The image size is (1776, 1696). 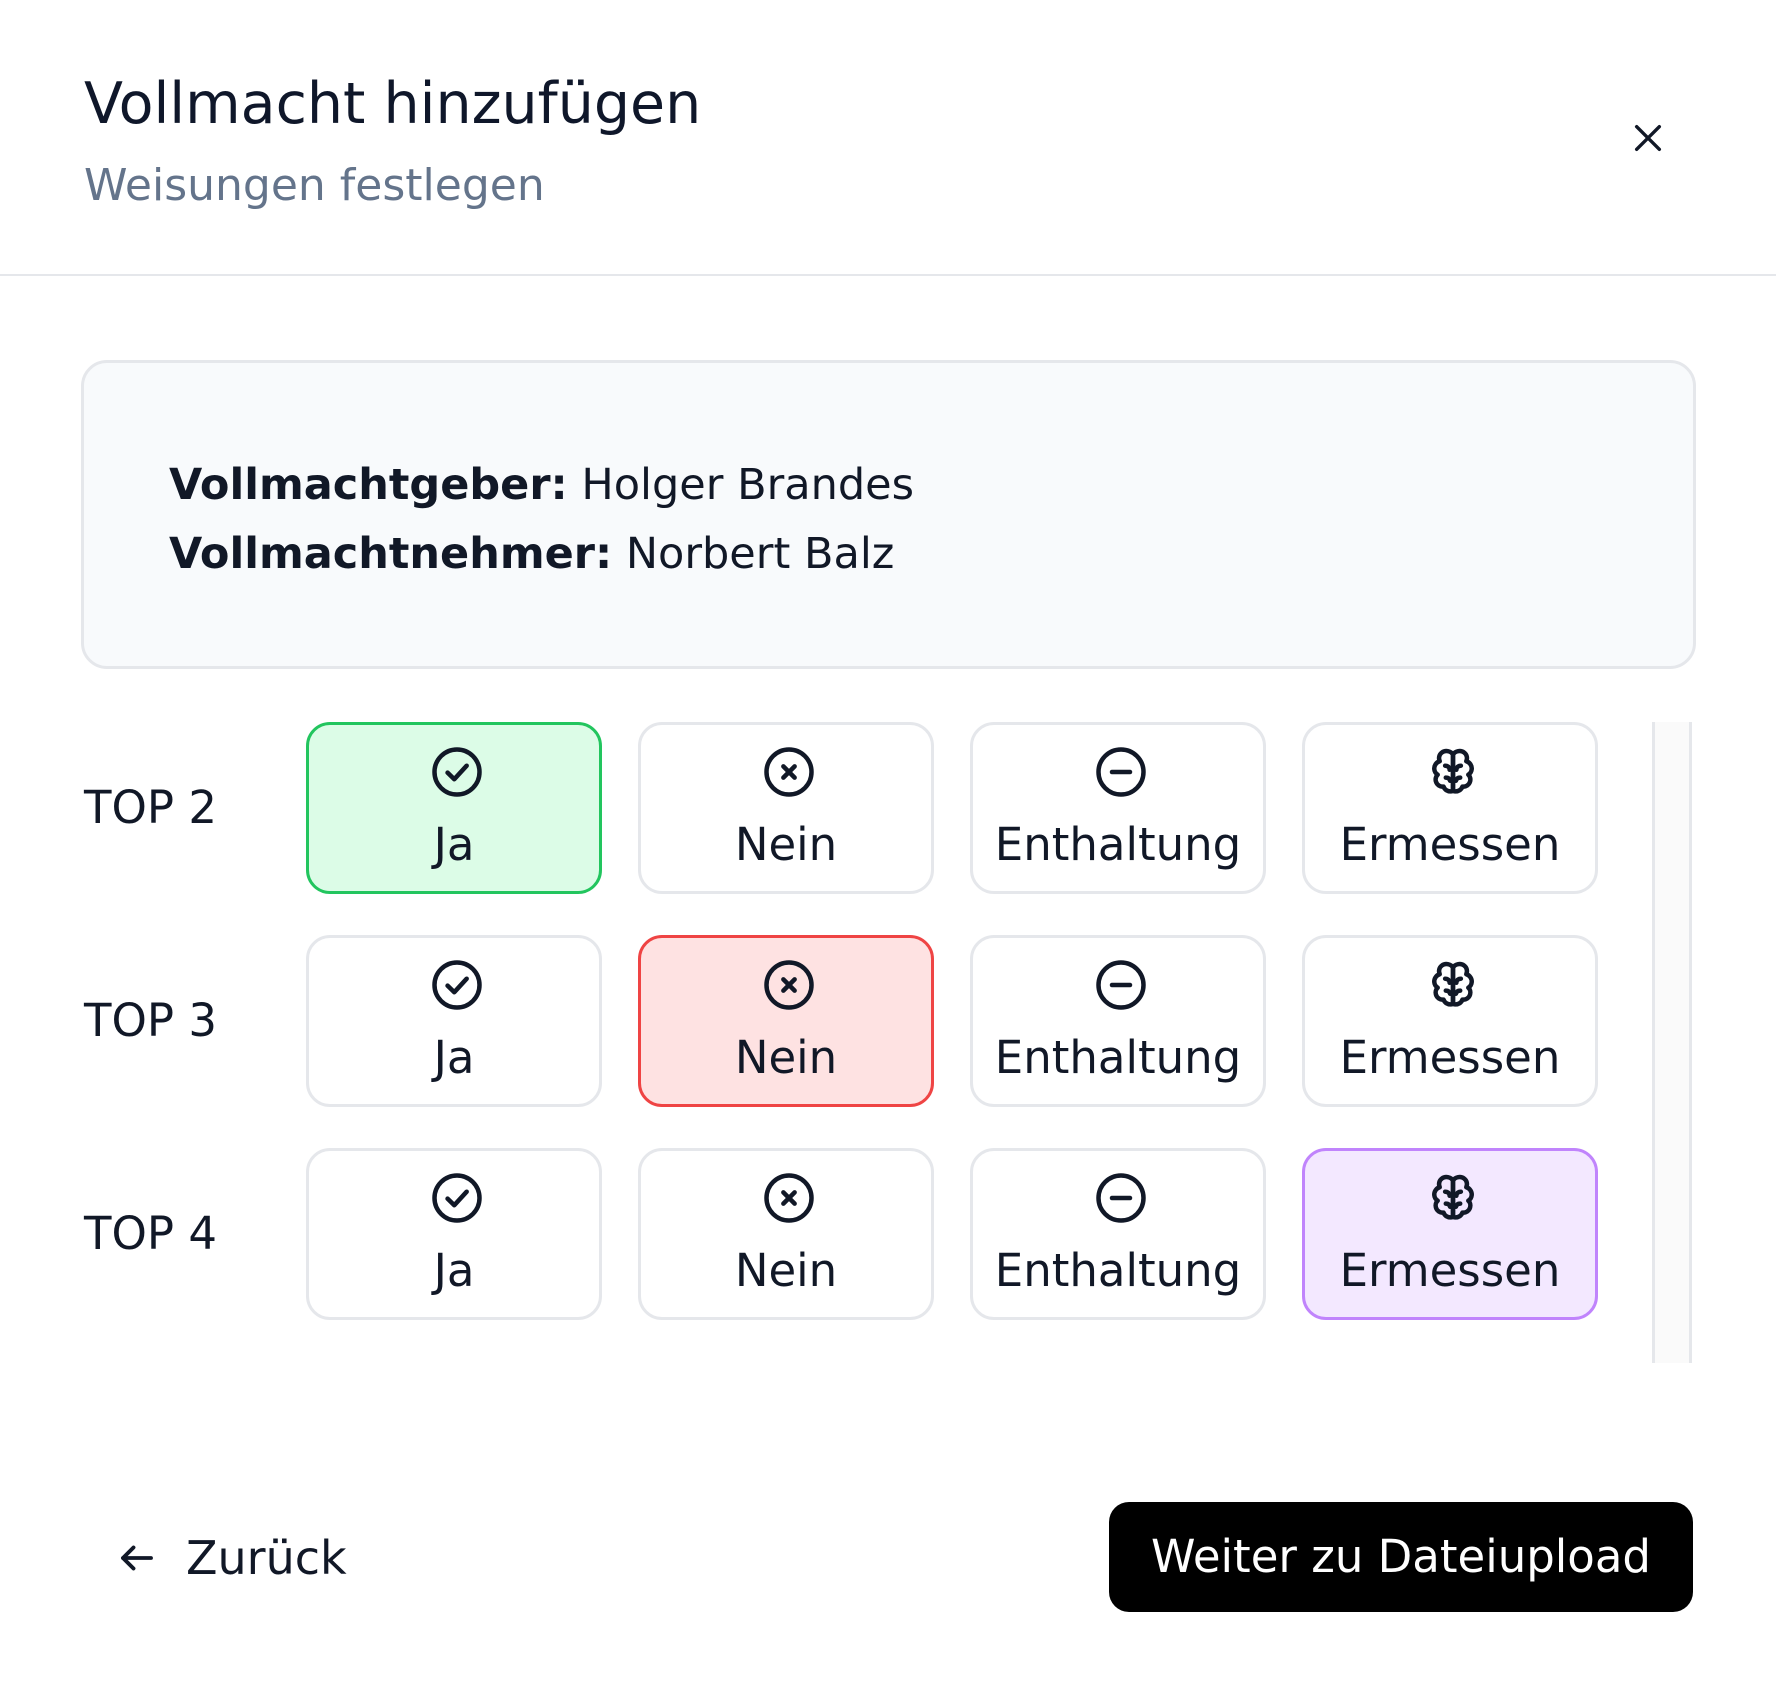 I want to click on agenda-item-label: TOP 3, so click(x=150, y=1020).